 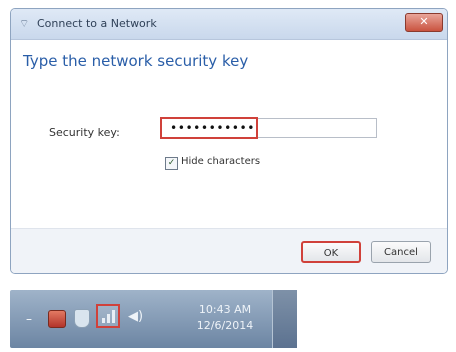 I want to click on clock-time: 10:43 AM, so click(x=225, y=309).